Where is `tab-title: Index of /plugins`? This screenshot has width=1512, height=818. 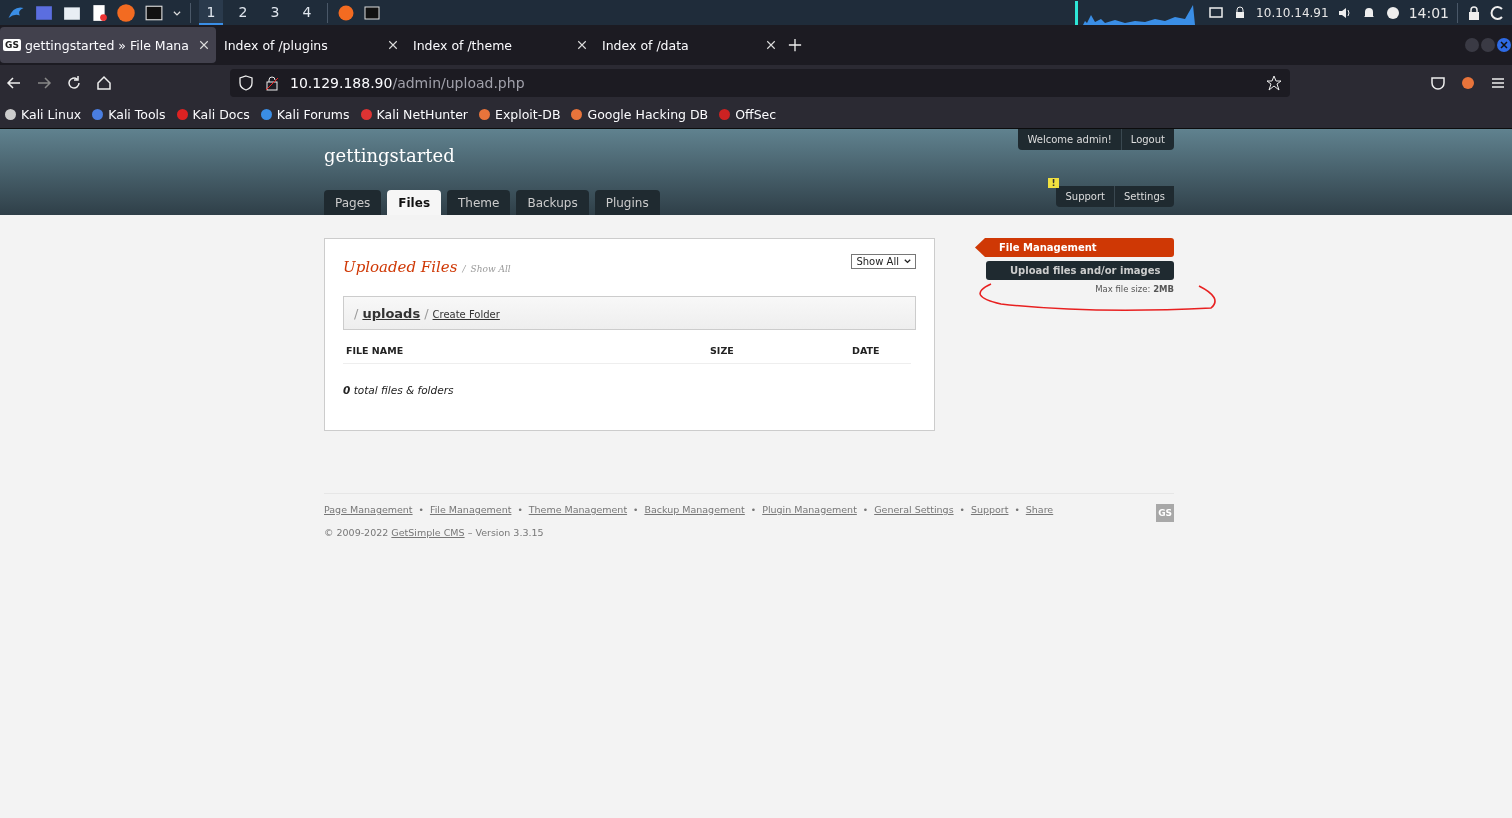
tab-title: Index of /plugins is located at coordinates (276, 45).